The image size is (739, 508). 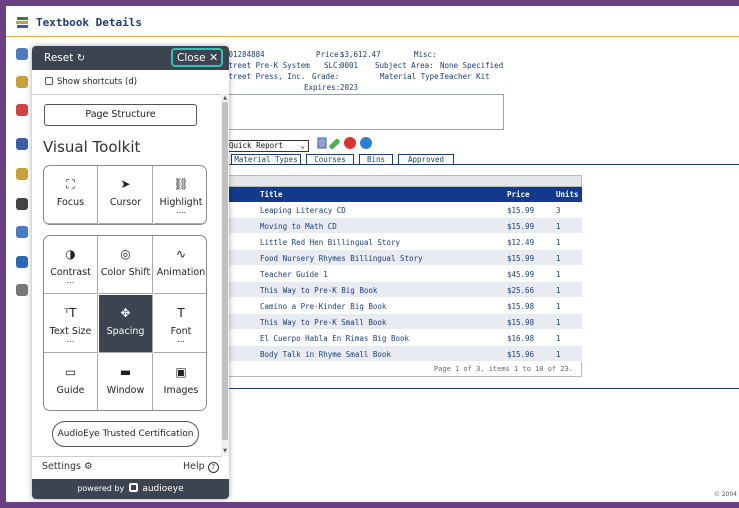 I want to click on scroll-up-icon: ▲, so click(x=225, y=98).